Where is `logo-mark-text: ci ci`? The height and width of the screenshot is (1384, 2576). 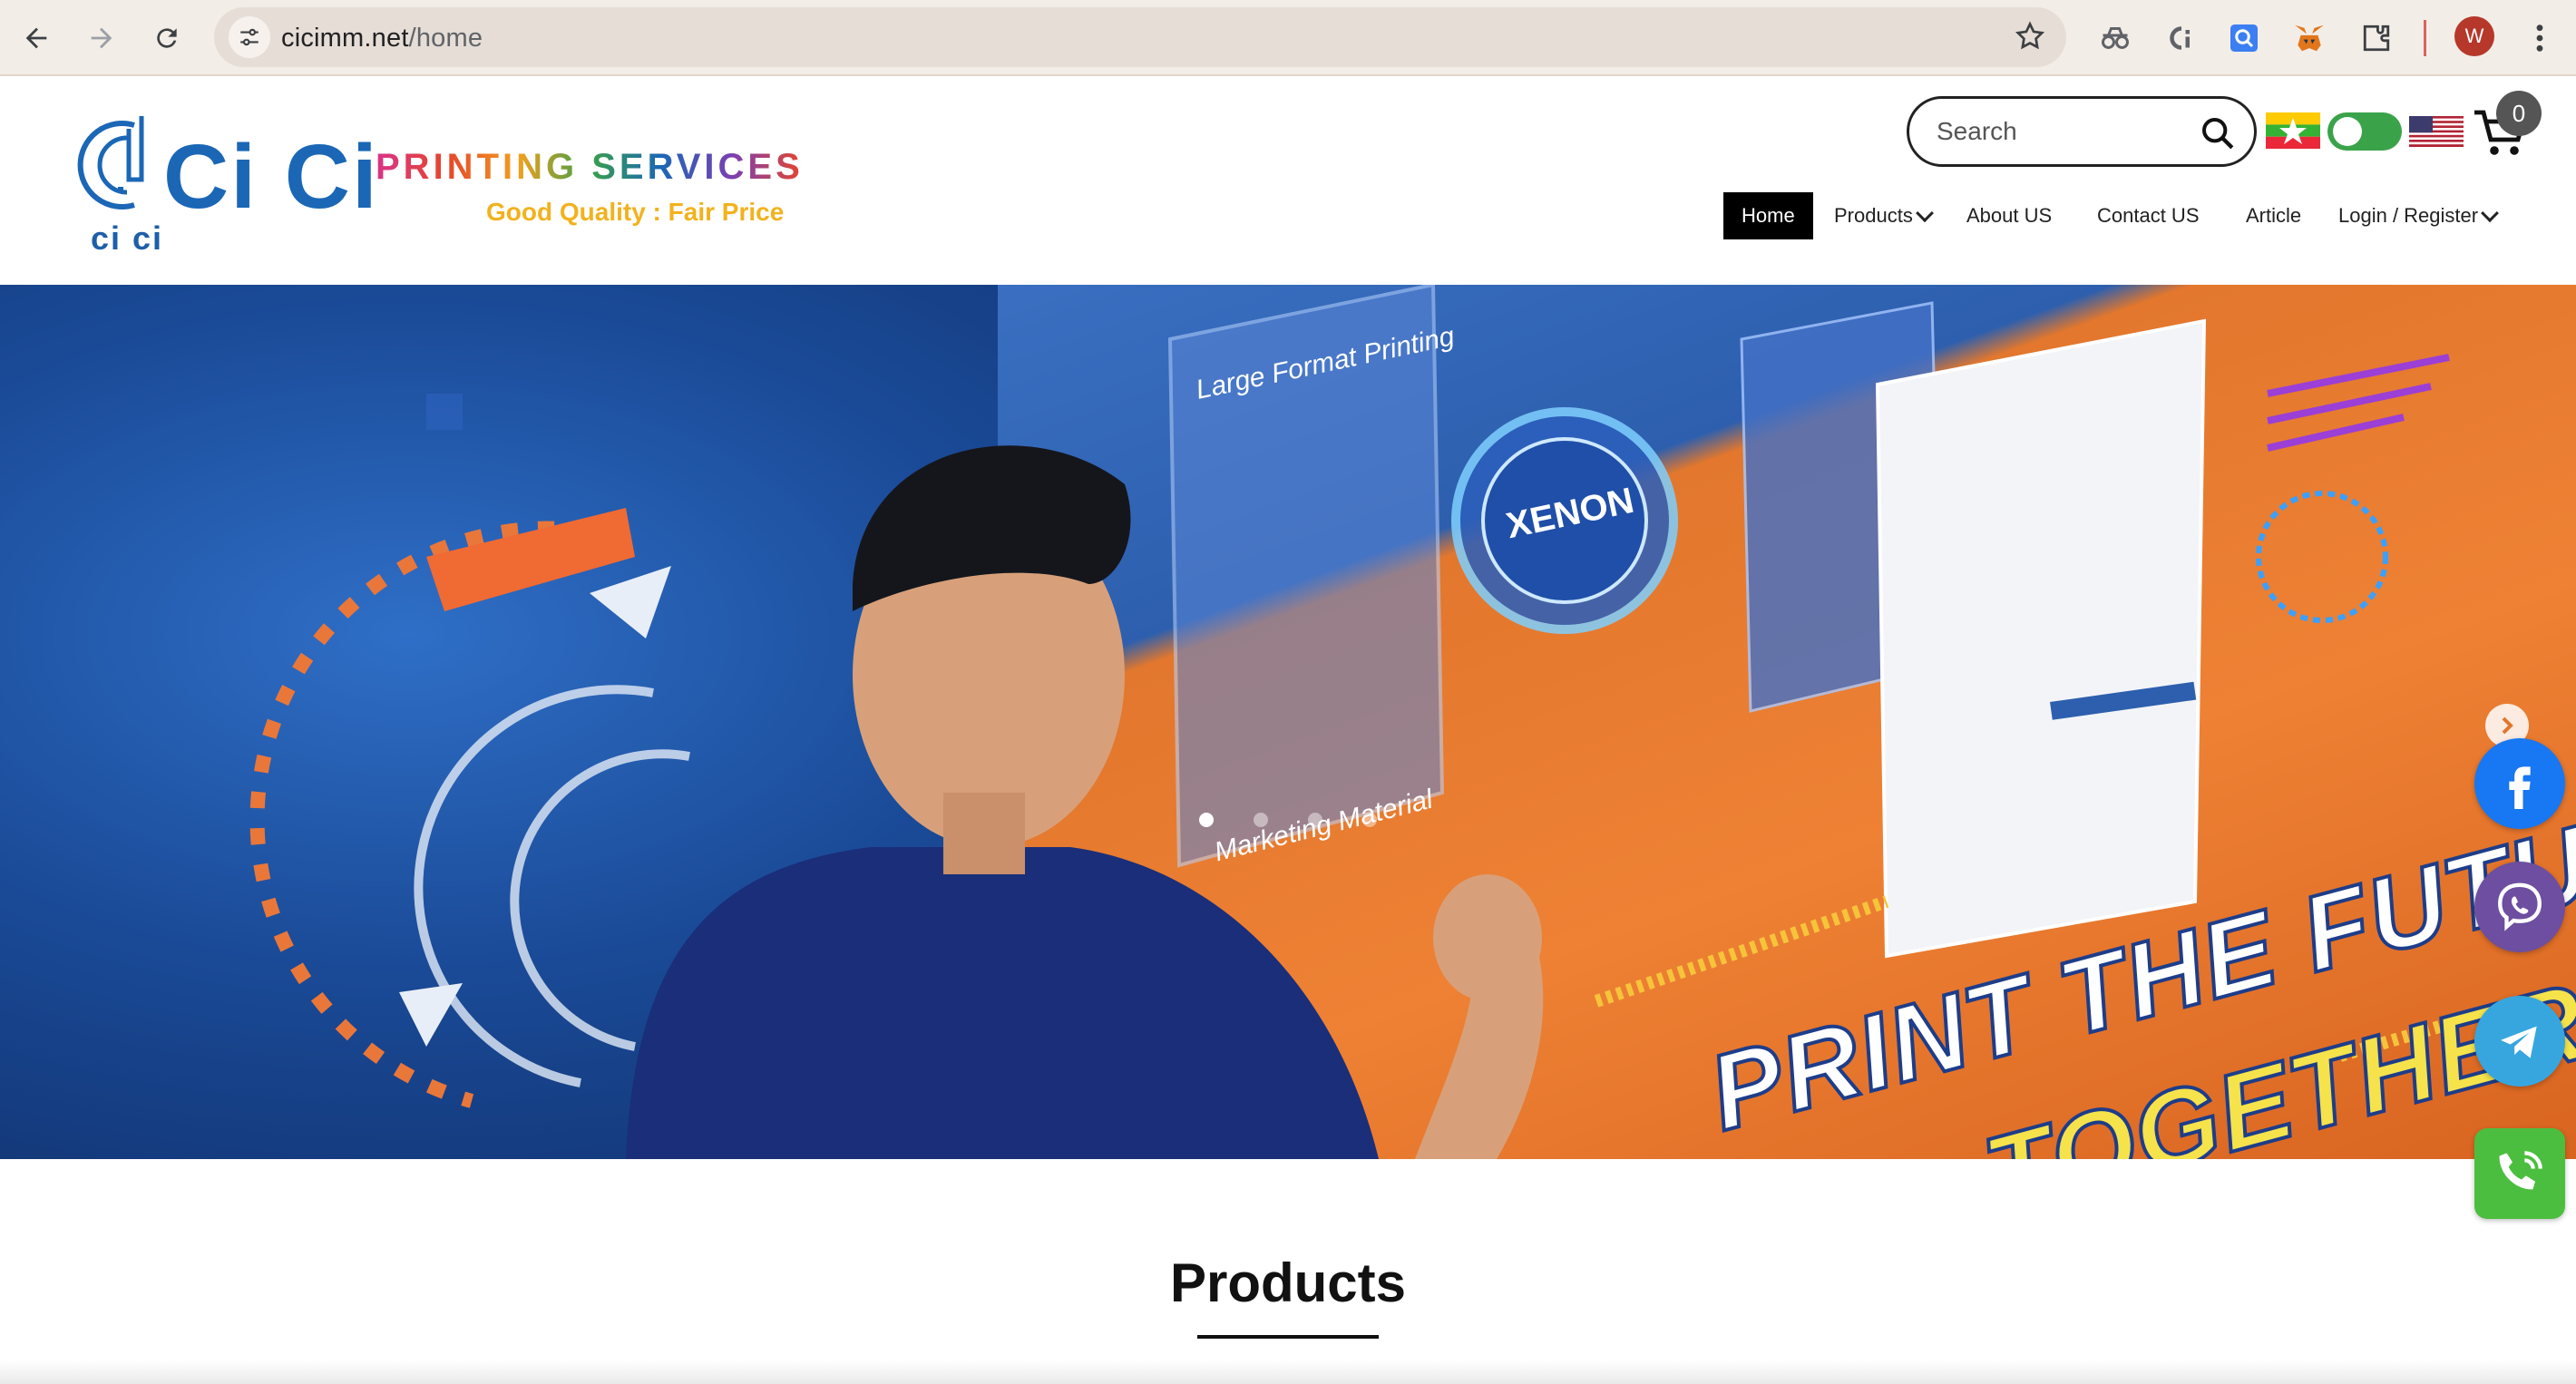
logo-mark-text: ci ci is located at coordinates (127, 238).